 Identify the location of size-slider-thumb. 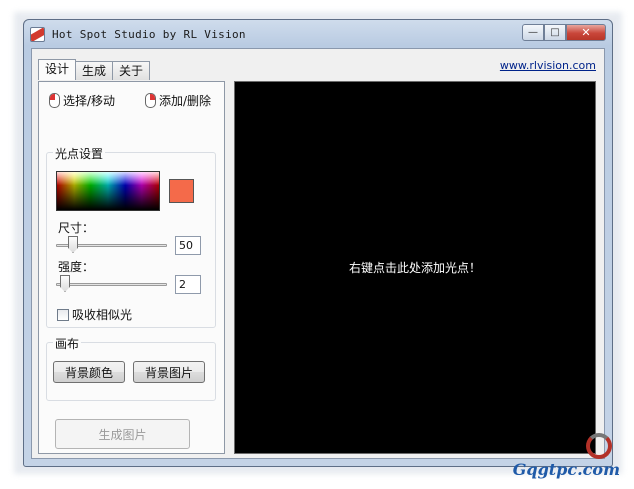
(73, 244).